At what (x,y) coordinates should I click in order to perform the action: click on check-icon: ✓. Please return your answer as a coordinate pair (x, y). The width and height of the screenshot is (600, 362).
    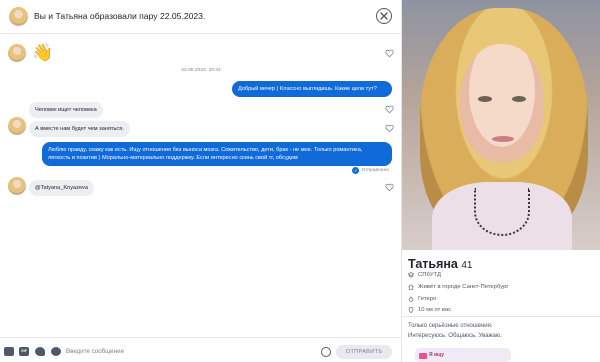
    Looking at the image, I should click on (356, 170).